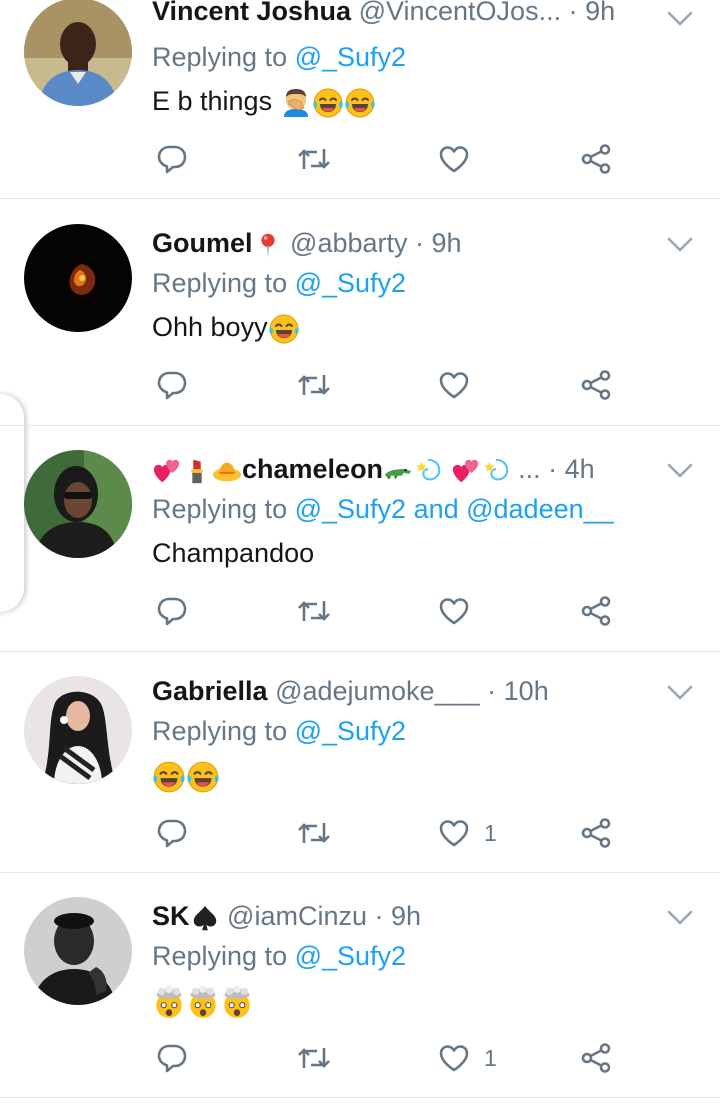 This screenshot has width=720, height=1116. I want to click on tweet-text: E b things, so click(264, 101).